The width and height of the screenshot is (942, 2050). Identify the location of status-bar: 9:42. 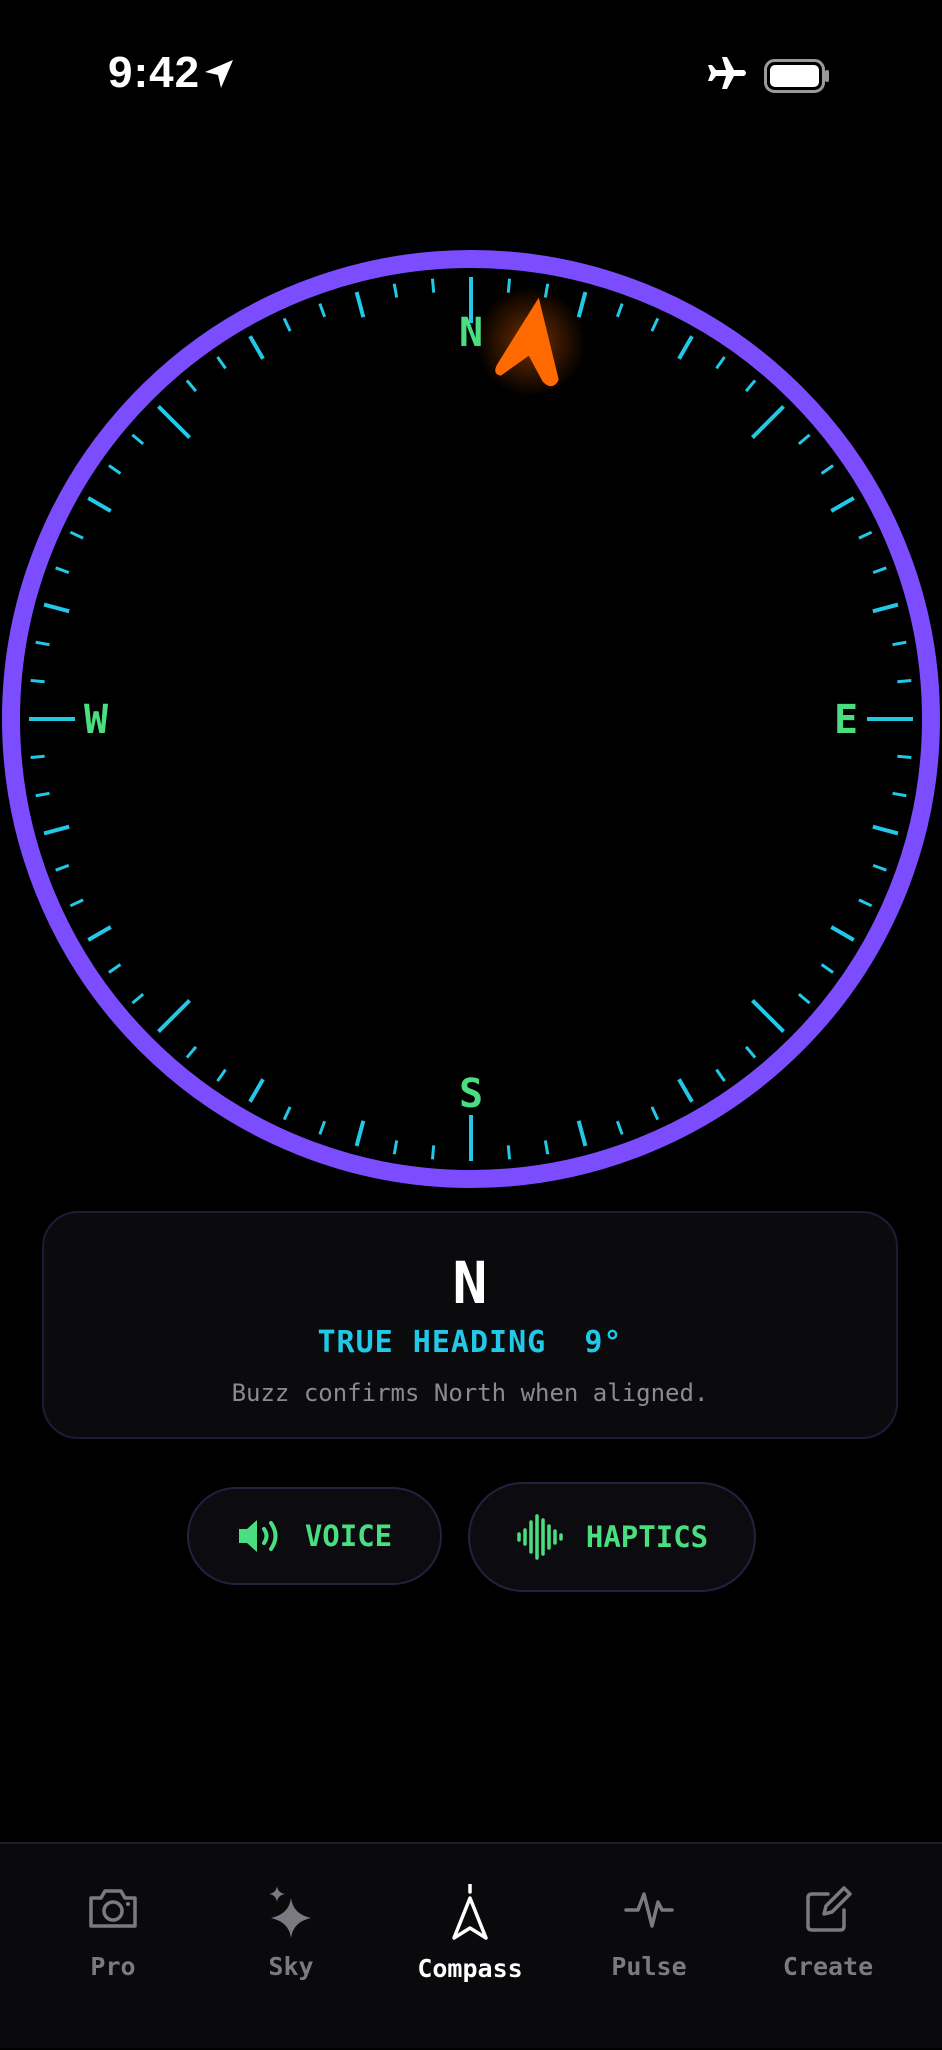
(471, 75).